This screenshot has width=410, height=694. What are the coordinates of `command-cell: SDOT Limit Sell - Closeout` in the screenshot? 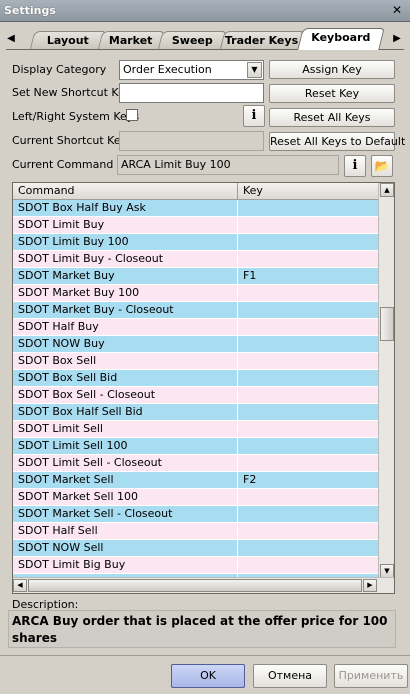 It's located at (125, 463).